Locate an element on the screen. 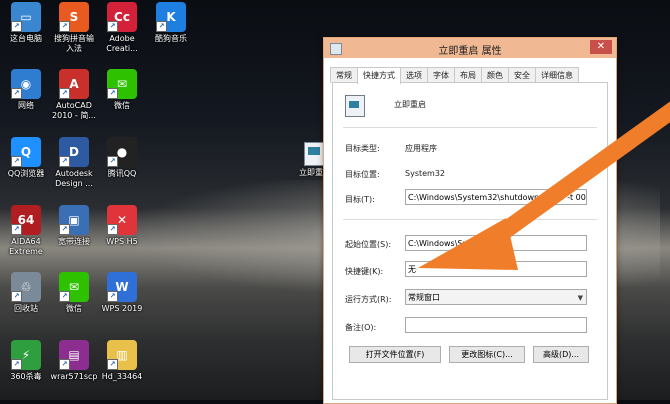  arrow-head is located at coordinates (468, 244).